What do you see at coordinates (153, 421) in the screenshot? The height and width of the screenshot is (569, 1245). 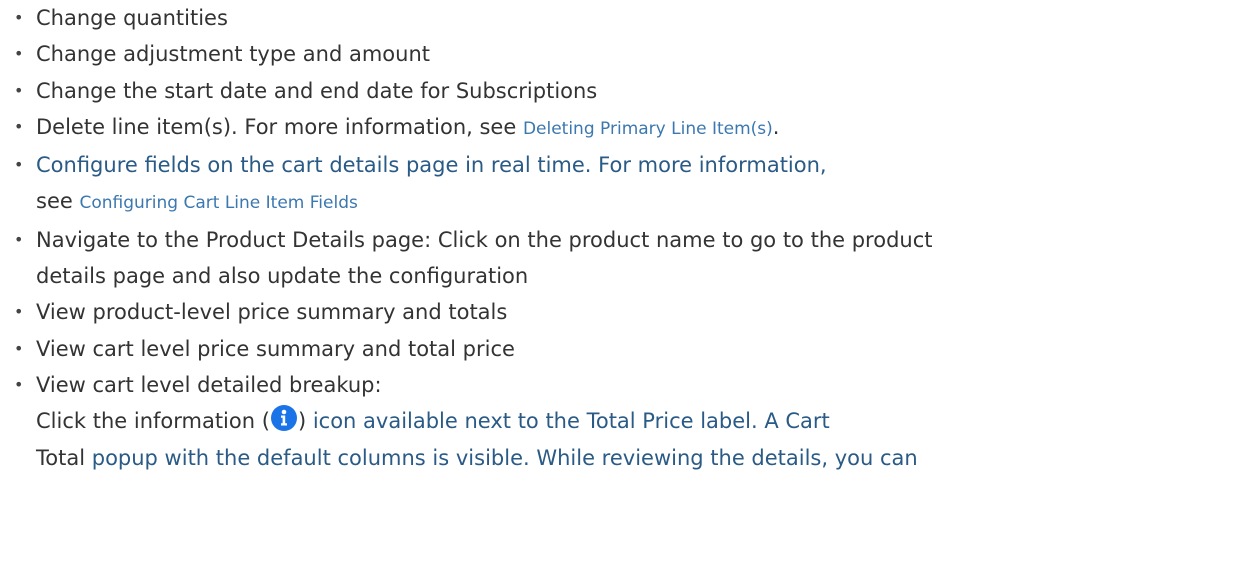 I see `paragraph-text: Click the information (` at bounding box center [153, 421].